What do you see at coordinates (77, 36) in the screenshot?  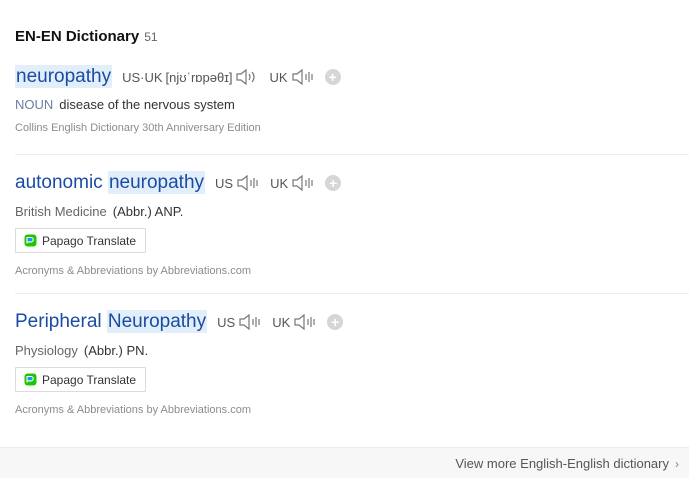 I see `section-title: EN-EN Dictionary` at bounding box center [77, 36].